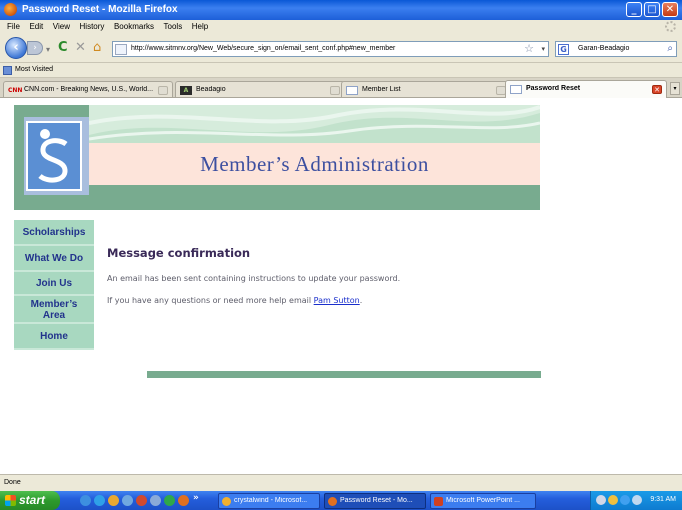 This screenshot has width=682, height=510. What do you see at coordinates (36, 26) in the screenshot?
I see `menu-edit: Edit` at bounding box center [36, 26].